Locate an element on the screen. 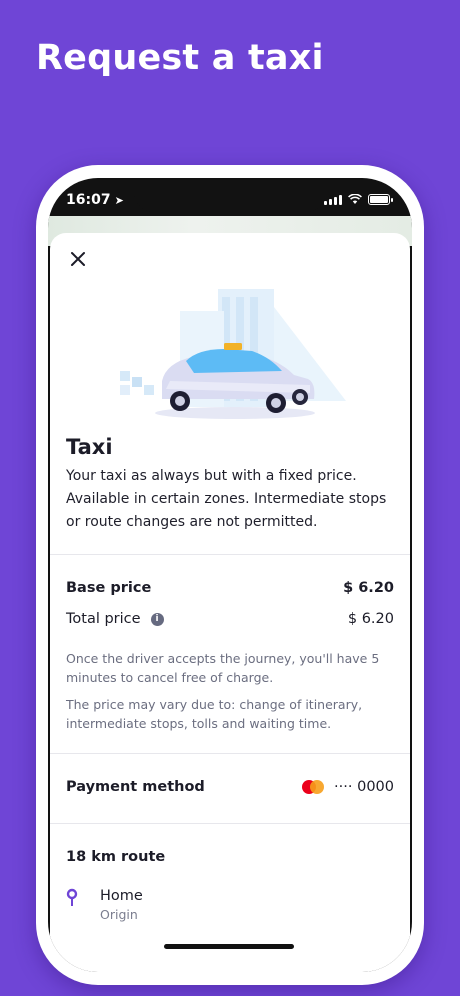 This screenshot has height=996, width=460. total-price-label: Total price is located at coordinates (103, 619).